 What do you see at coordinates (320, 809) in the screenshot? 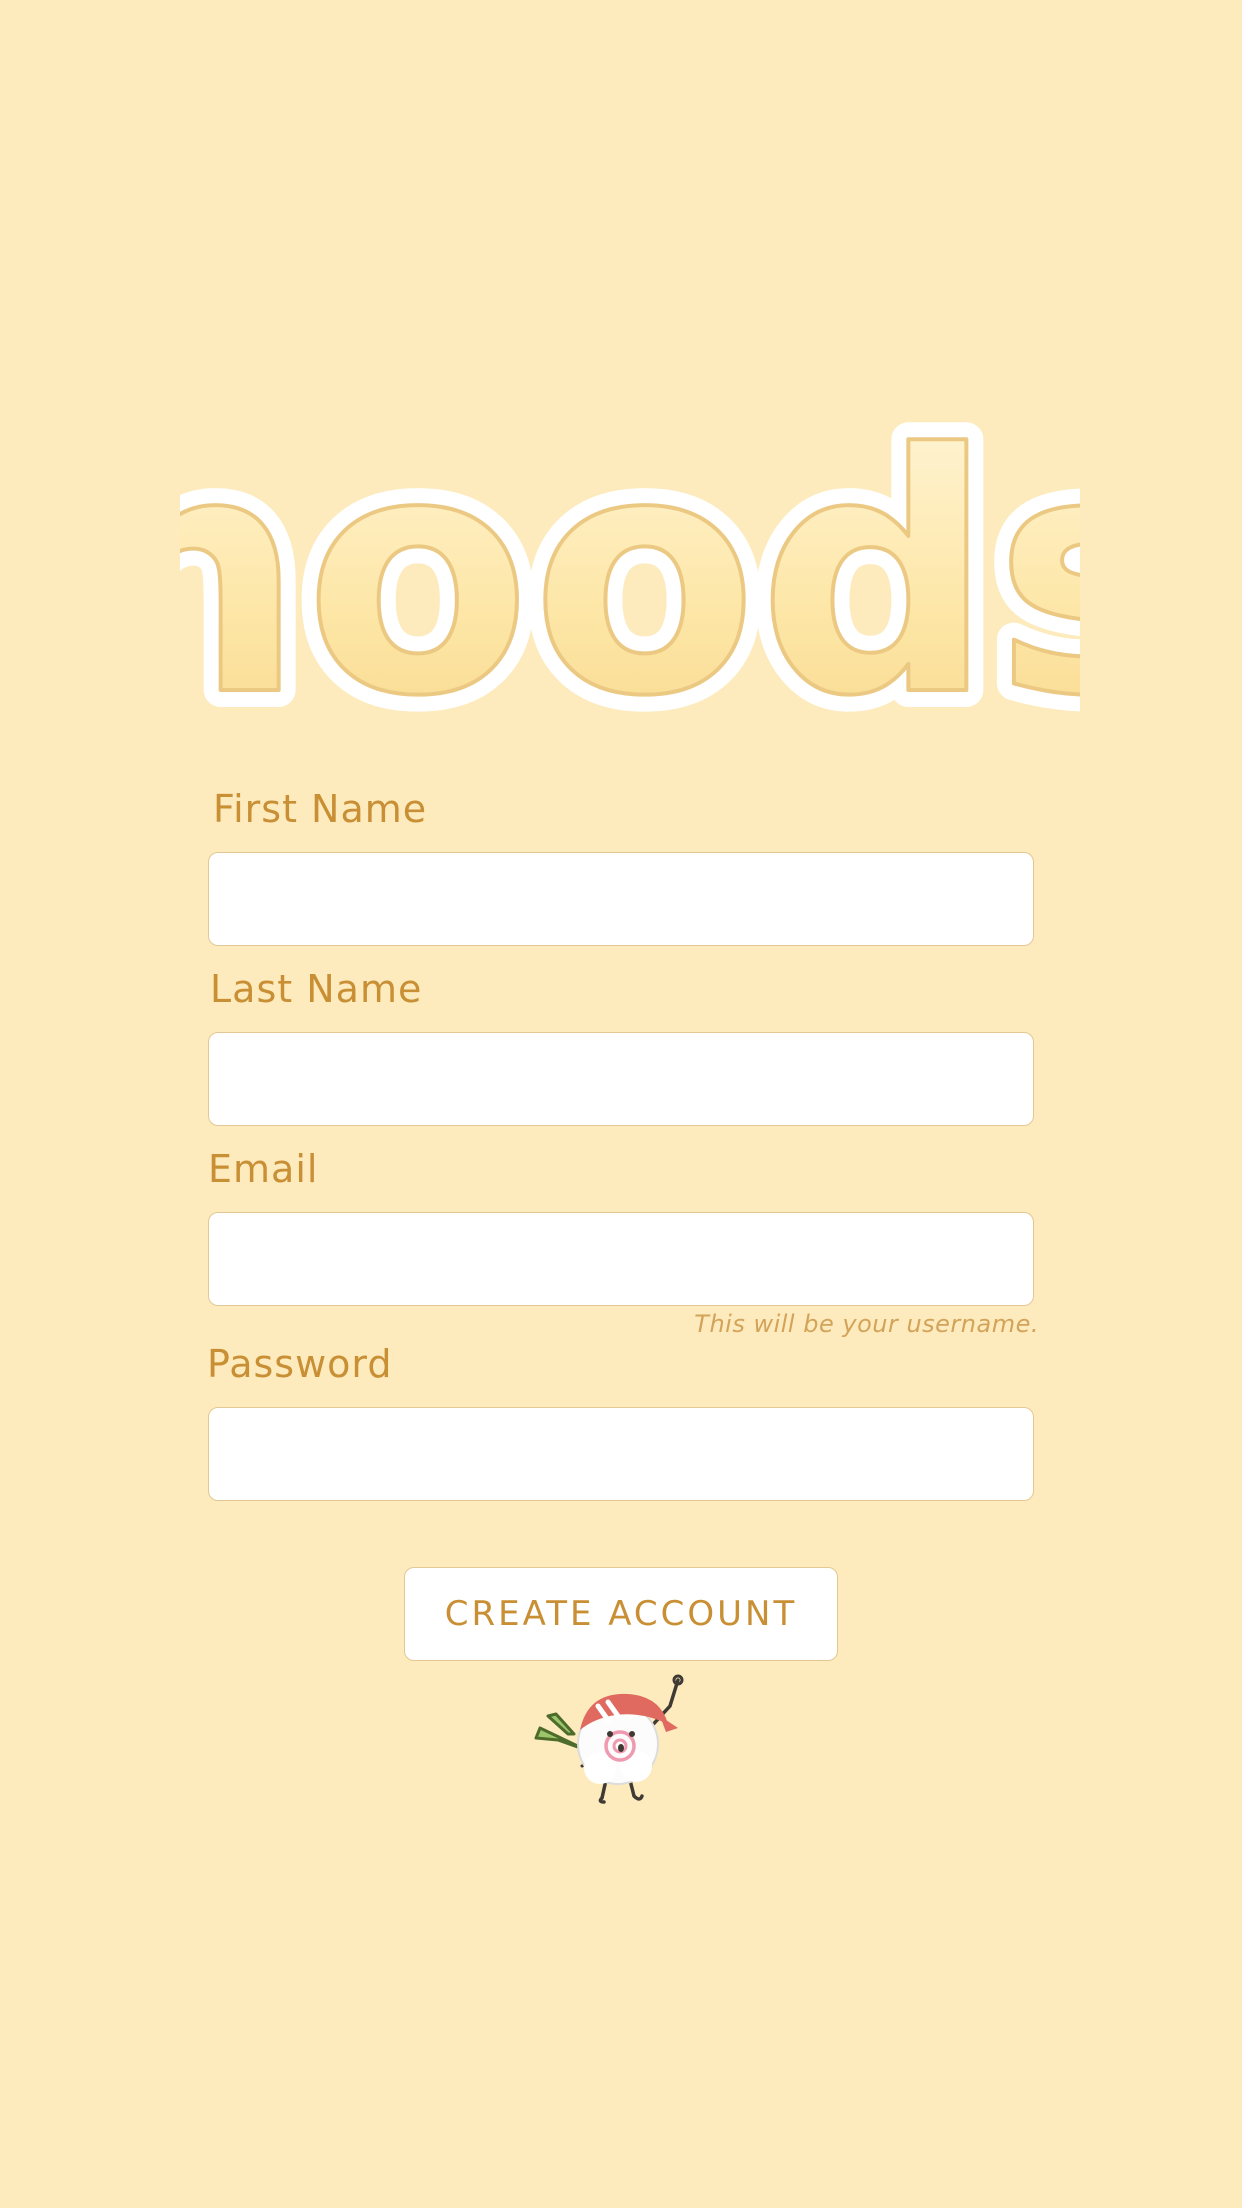
I see `first-name-label: First Name` at bounding box center [320, 809].